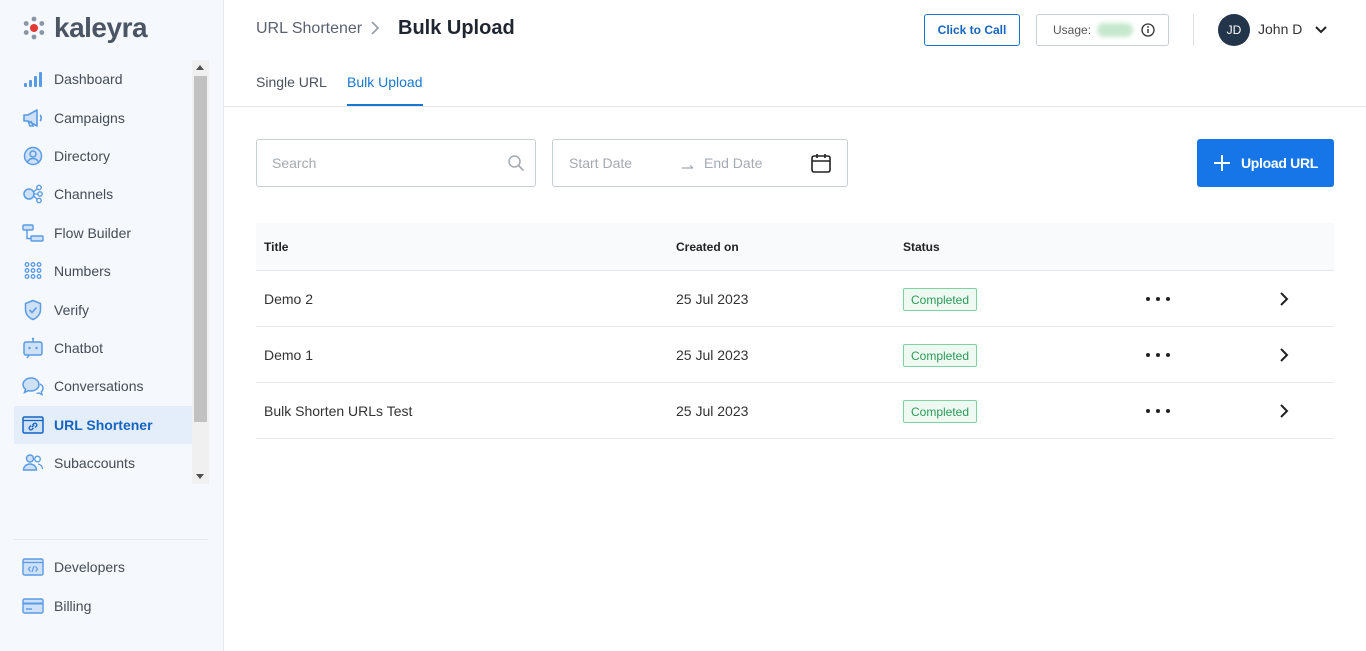 This screenshot has width=1366, height=651. Describe the element at coordinates (33, 425) in the screenshot. I see `link-icon` at that location.